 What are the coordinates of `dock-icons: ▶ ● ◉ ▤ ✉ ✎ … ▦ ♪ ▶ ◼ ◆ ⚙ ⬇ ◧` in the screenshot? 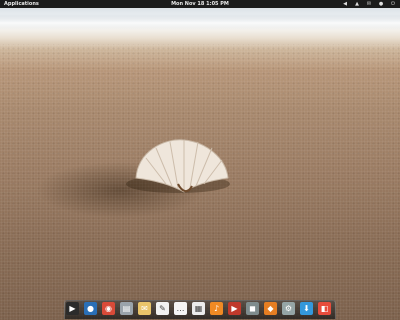 It's located at (198, 308).